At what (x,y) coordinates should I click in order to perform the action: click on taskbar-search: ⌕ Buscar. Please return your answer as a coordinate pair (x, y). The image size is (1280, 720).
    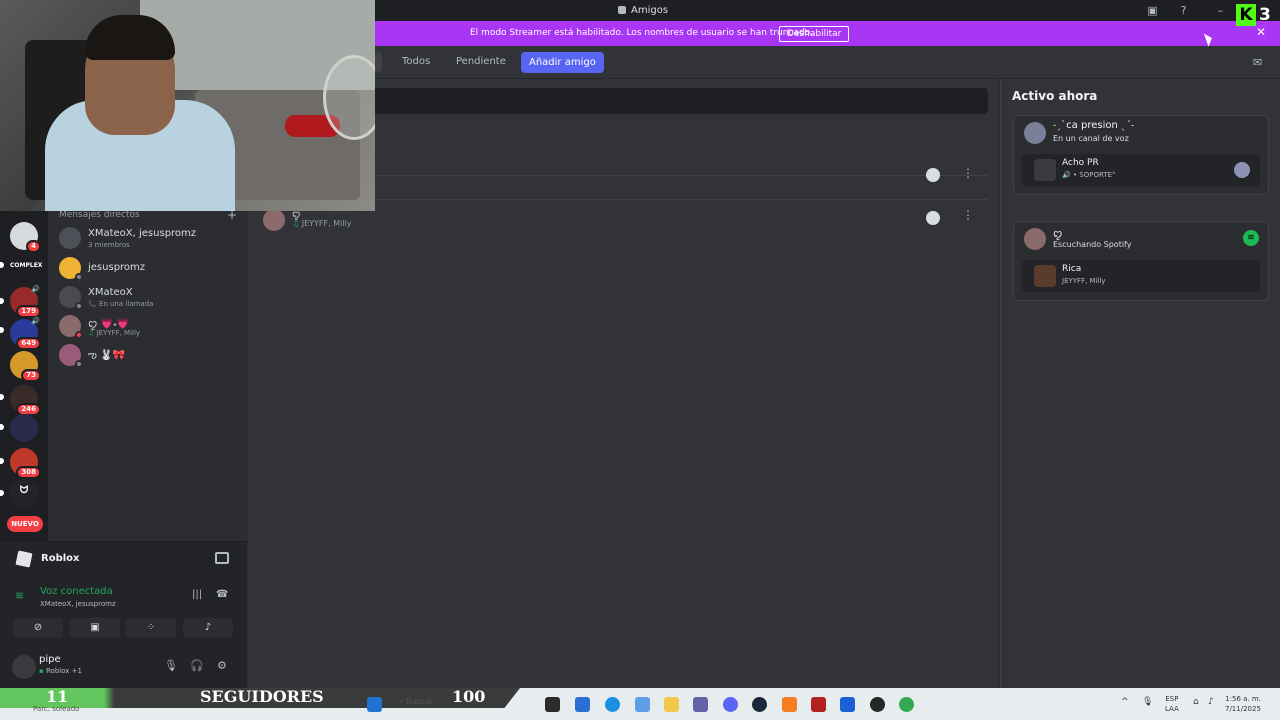
    Looking at the image, I should click on (416, 702).